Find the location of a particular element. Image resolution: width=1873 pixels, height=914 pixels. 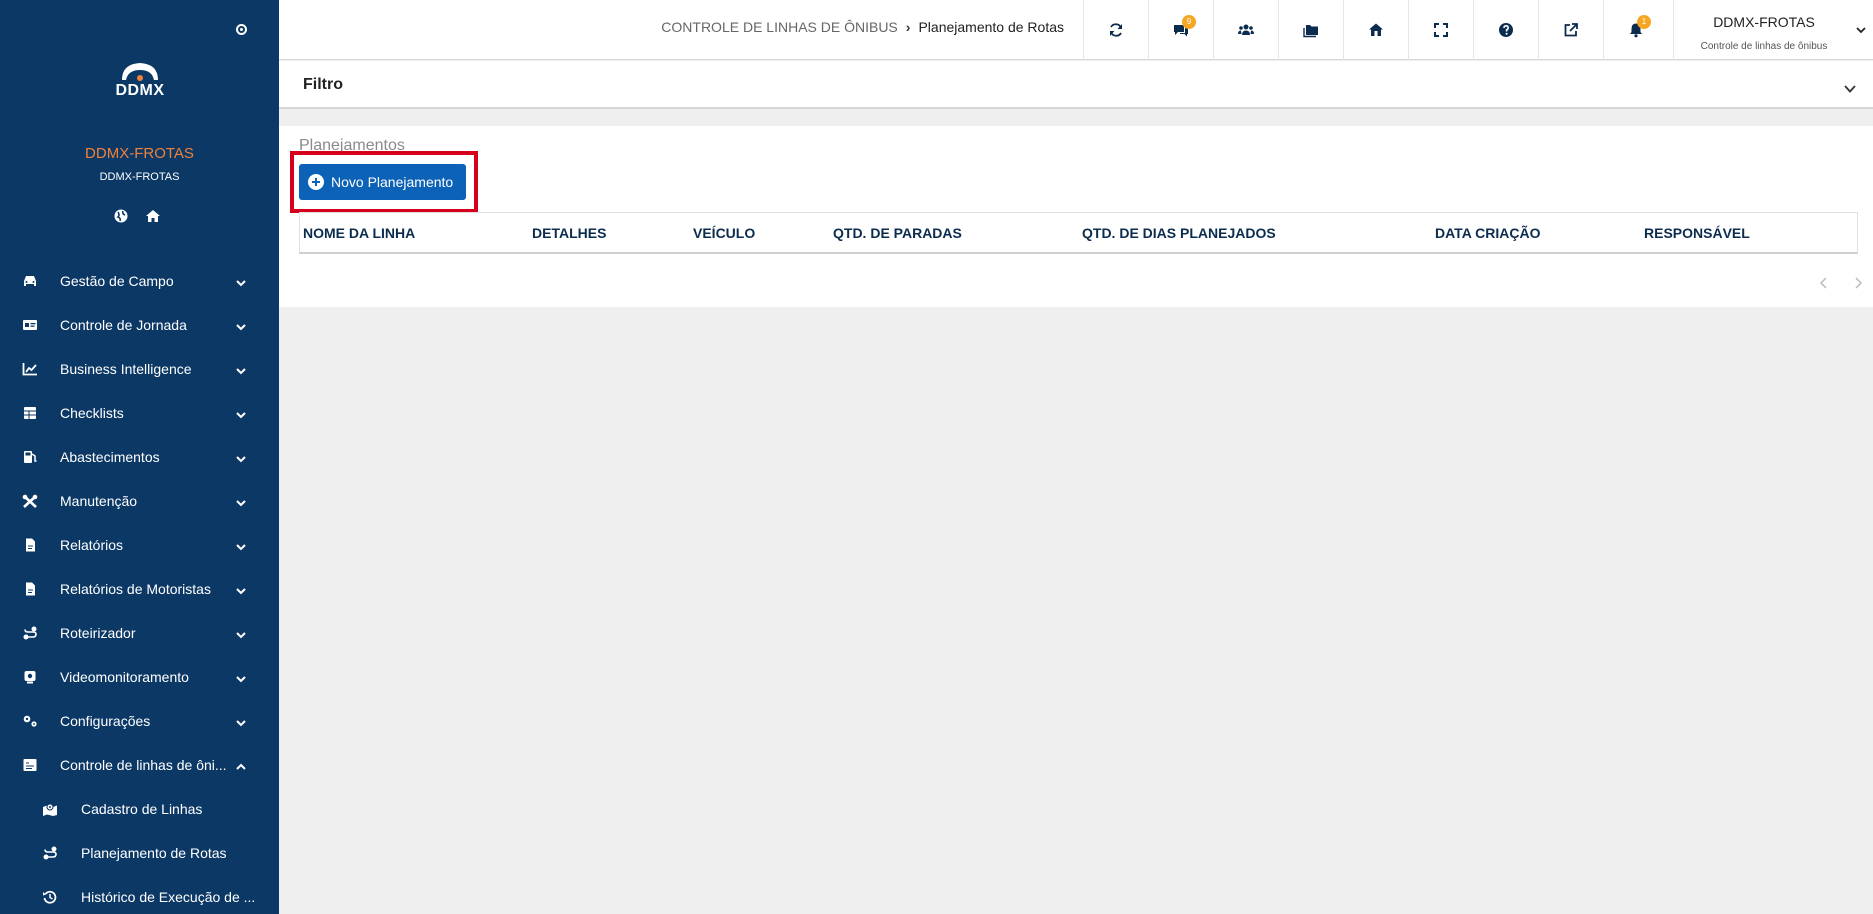

sidebar-item-checklists: Checklists is located at coordinates (139, 413).